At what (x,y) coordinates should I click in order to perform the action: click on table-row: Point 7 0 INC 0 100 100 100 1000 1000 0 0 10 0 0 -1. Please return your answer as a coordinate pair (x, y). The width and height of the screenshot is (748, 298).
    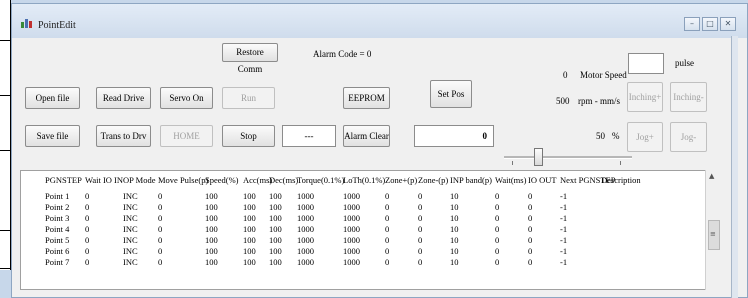
    Looking at the image, I should click on (371, 262).